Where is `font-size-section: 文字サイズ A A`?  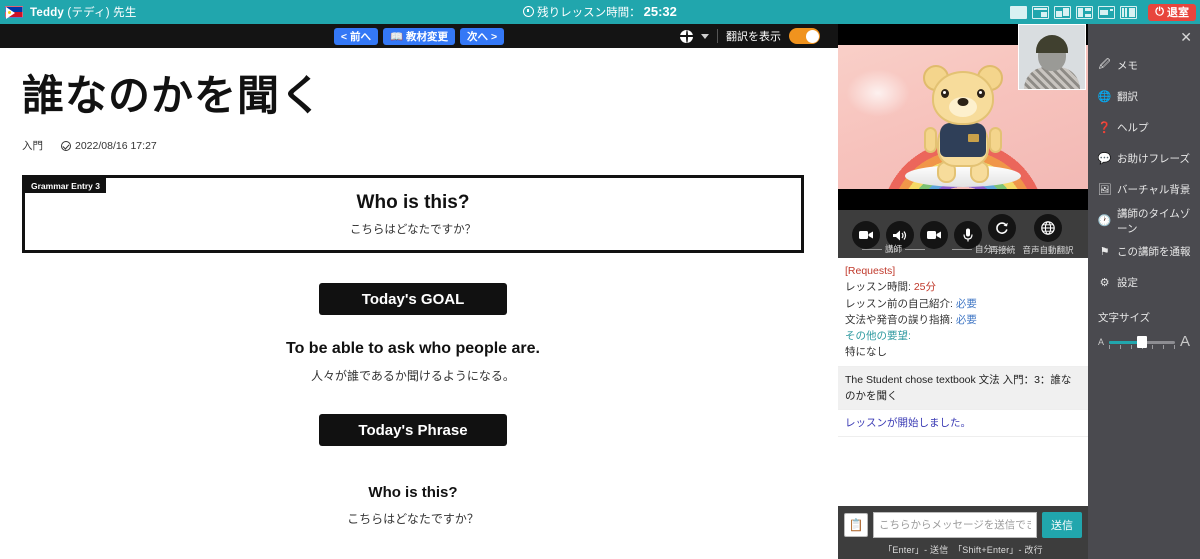 font-size-section: 文字サイズ A A is located at coordinates (1144, 324).